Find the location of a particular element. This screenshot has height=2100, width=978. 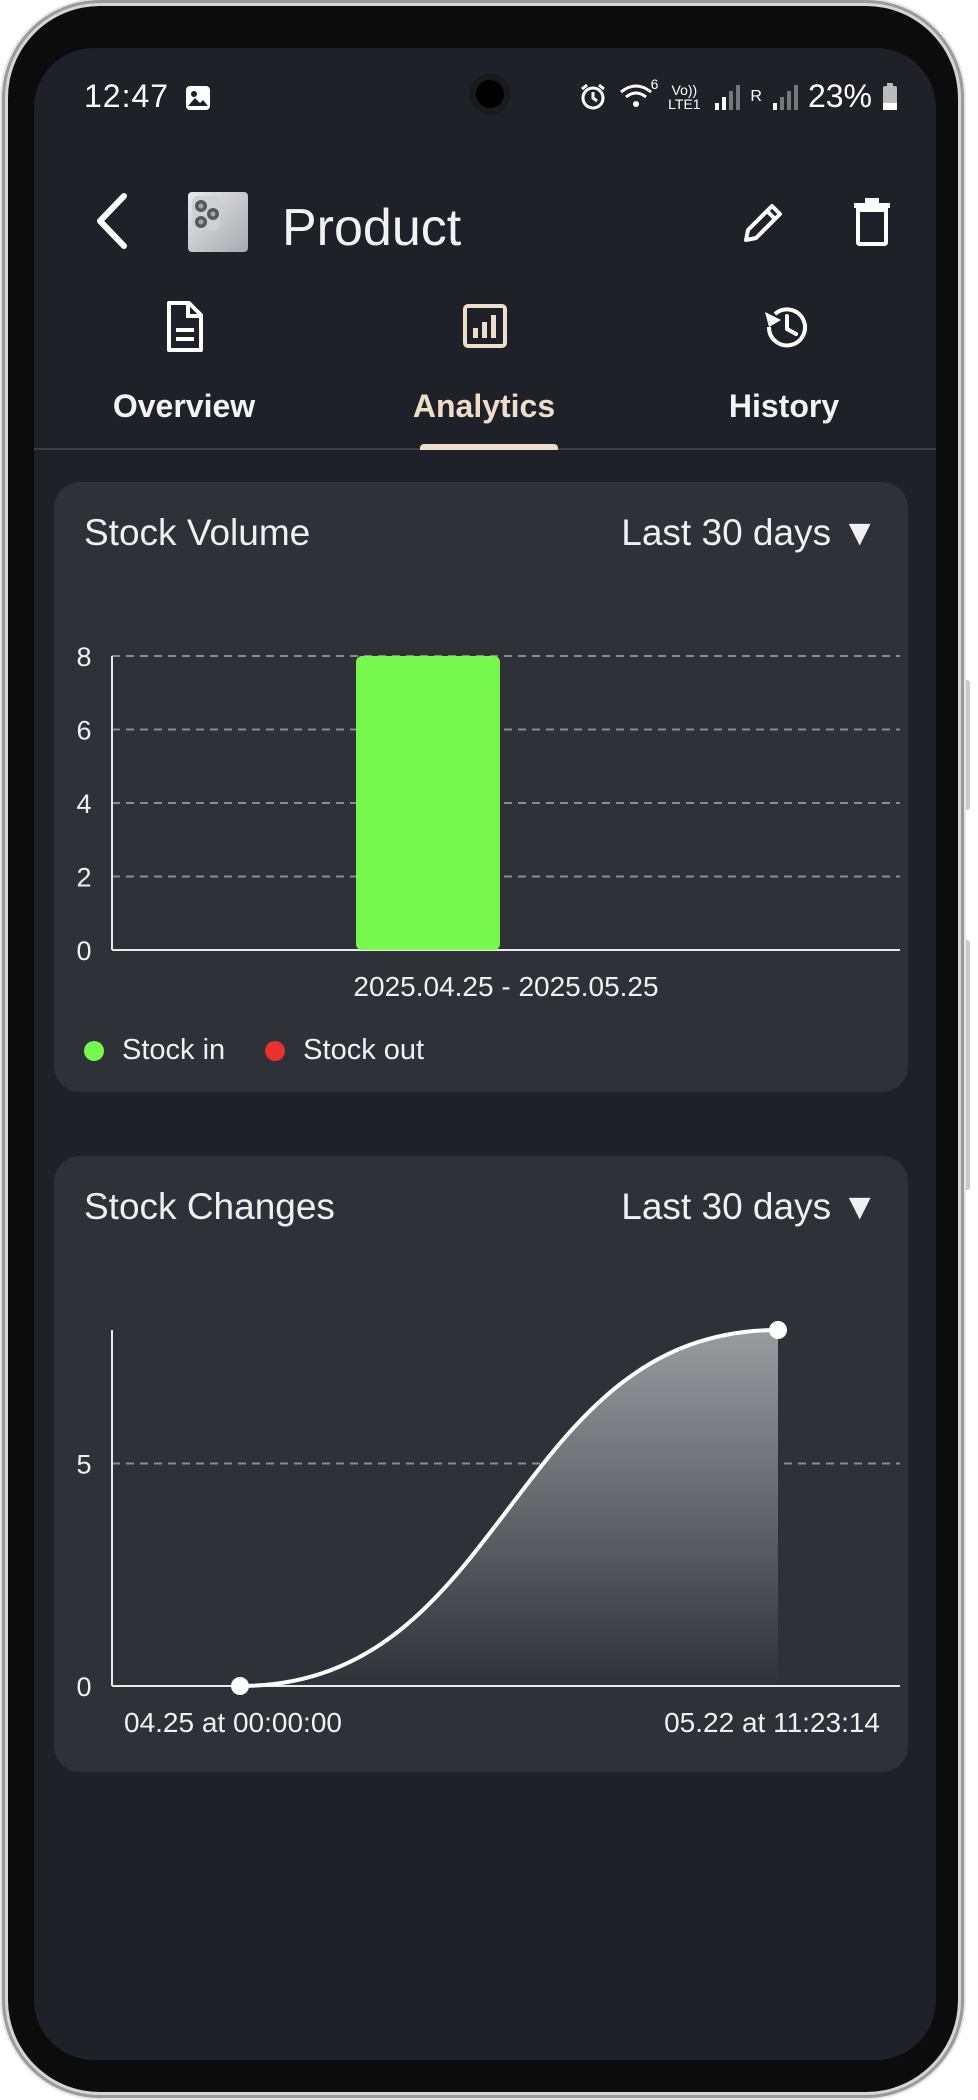

tab-bar: Overview Analytics History is located at coordinates (485, 369).